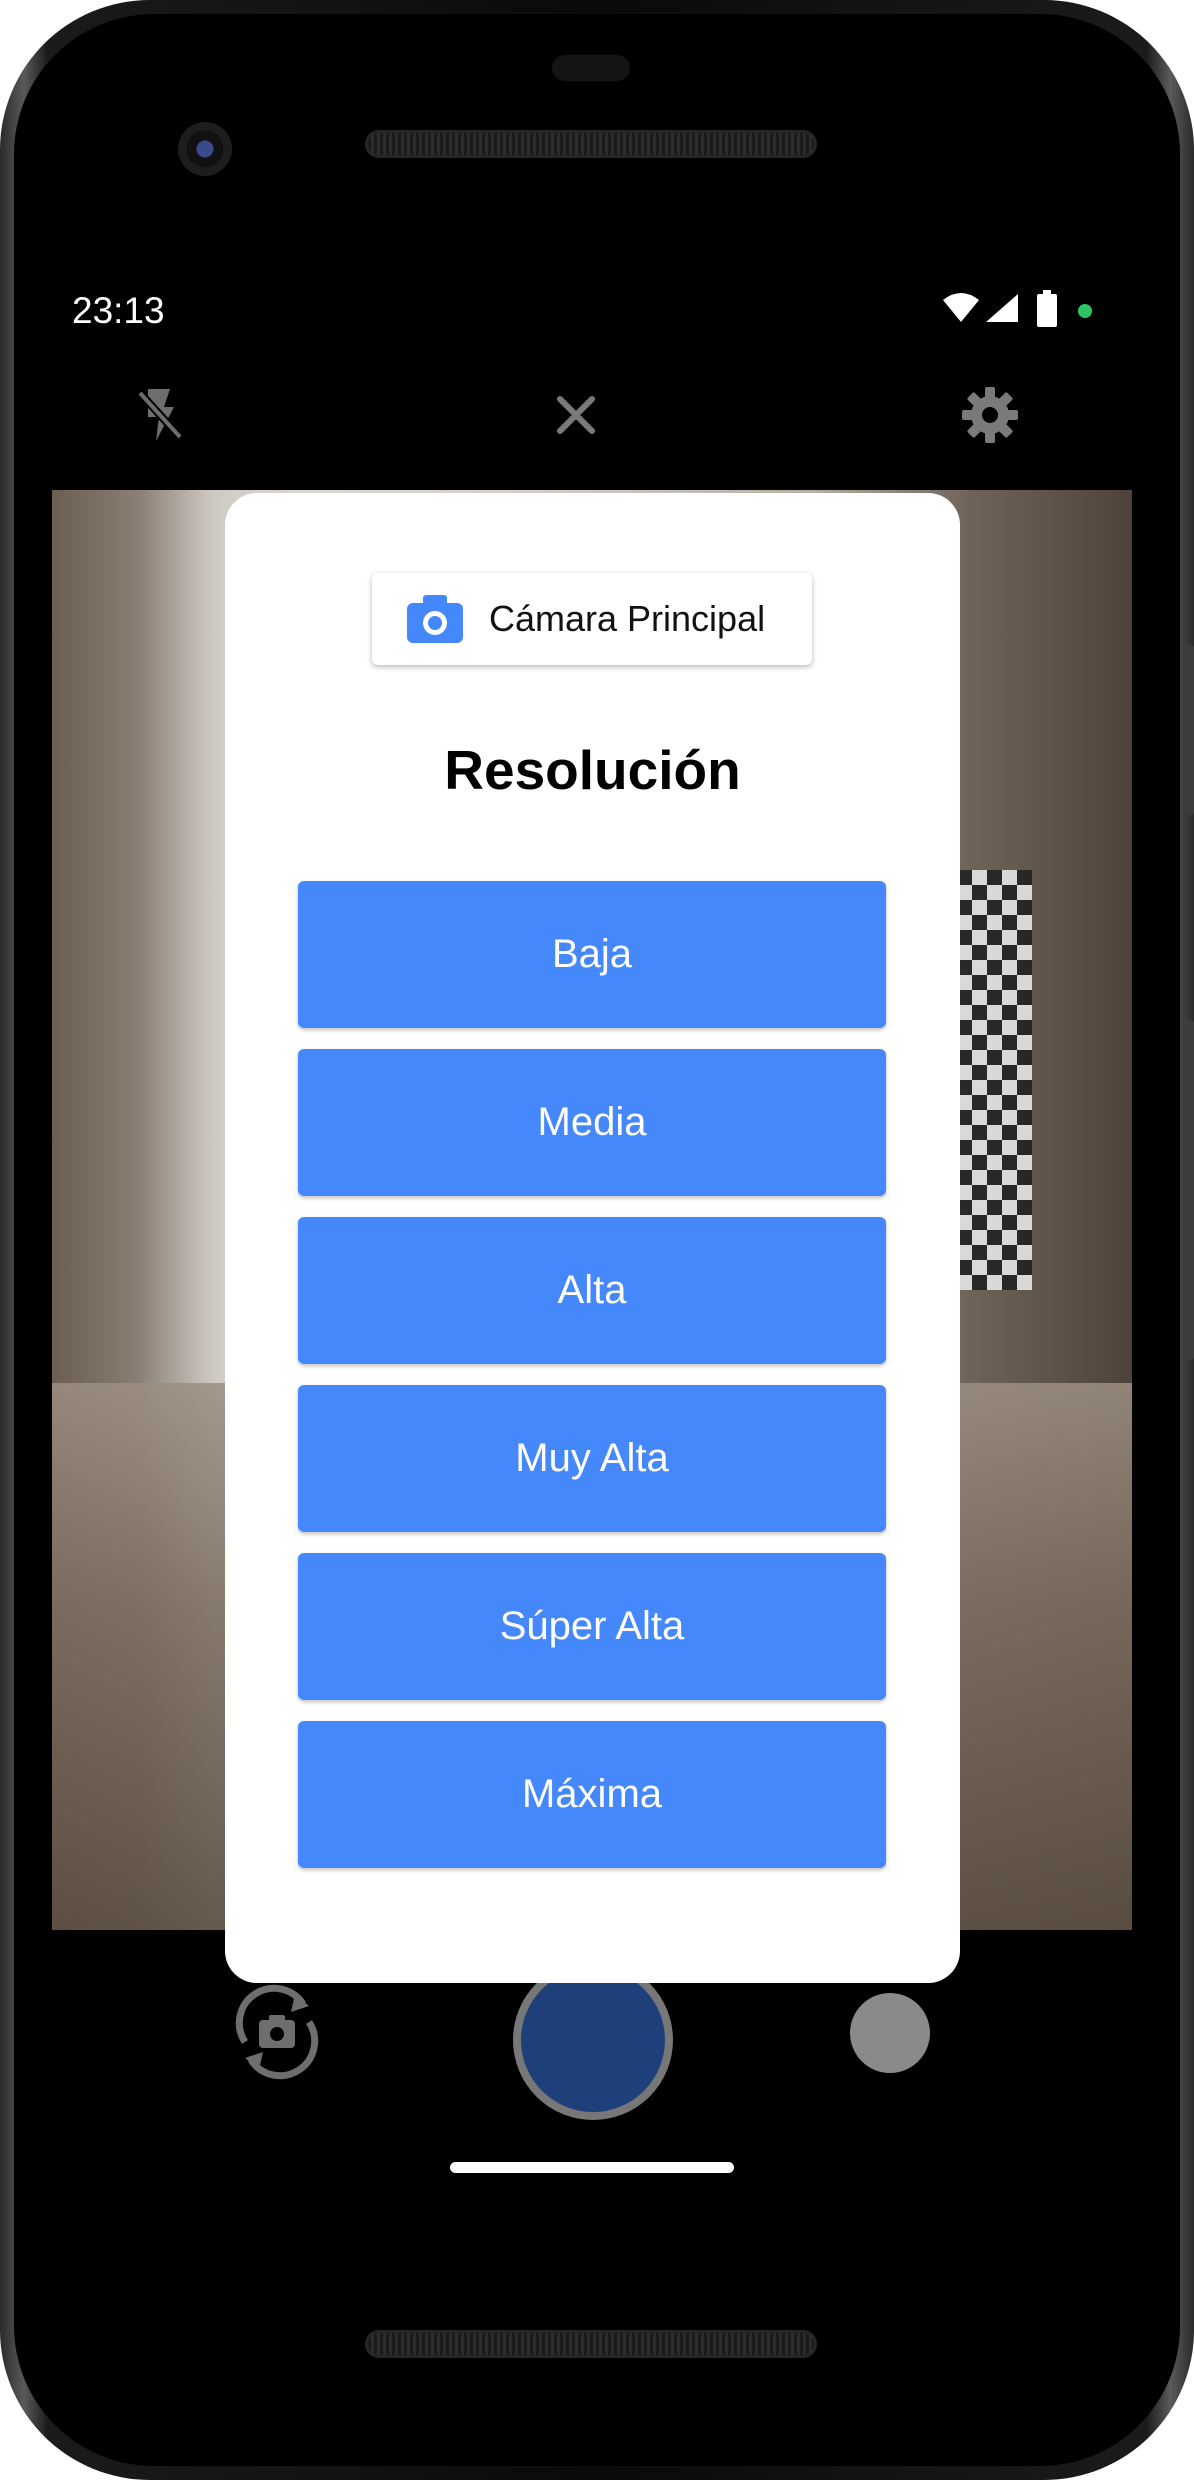  Describe the element at coordinates (1189, 730) in the screenshot. I see `power-button` at that location.